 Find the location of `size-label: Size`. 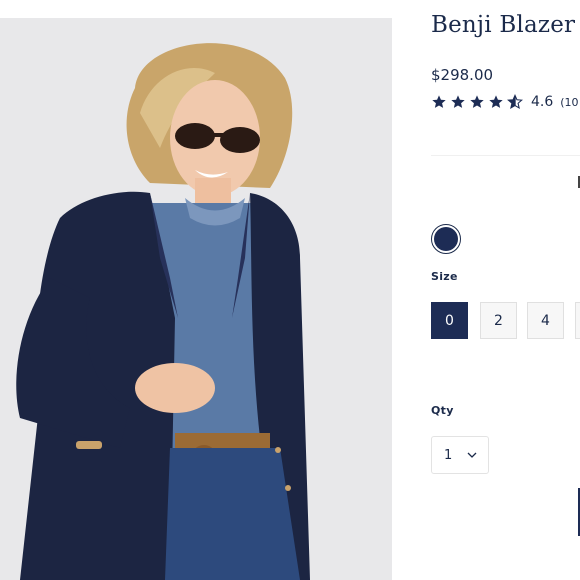

size-label: Size is located at coordinates (444, 276).